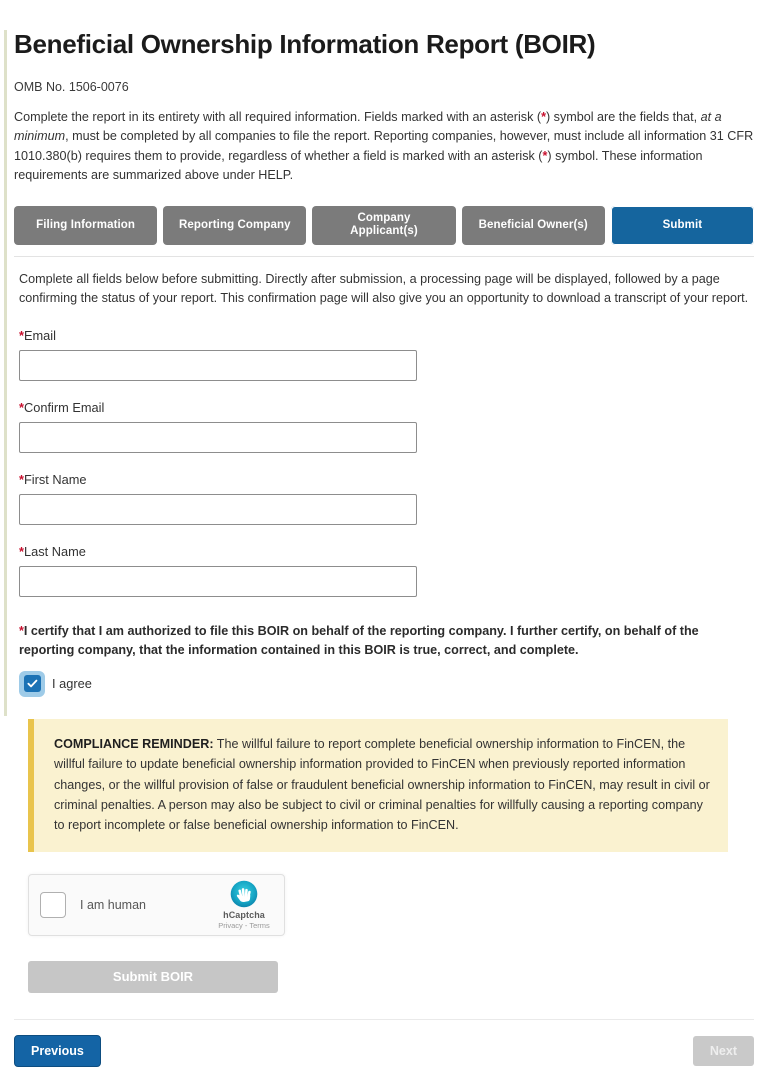  I want to click on hcaptcha-label: I am human, so click(113, 904).